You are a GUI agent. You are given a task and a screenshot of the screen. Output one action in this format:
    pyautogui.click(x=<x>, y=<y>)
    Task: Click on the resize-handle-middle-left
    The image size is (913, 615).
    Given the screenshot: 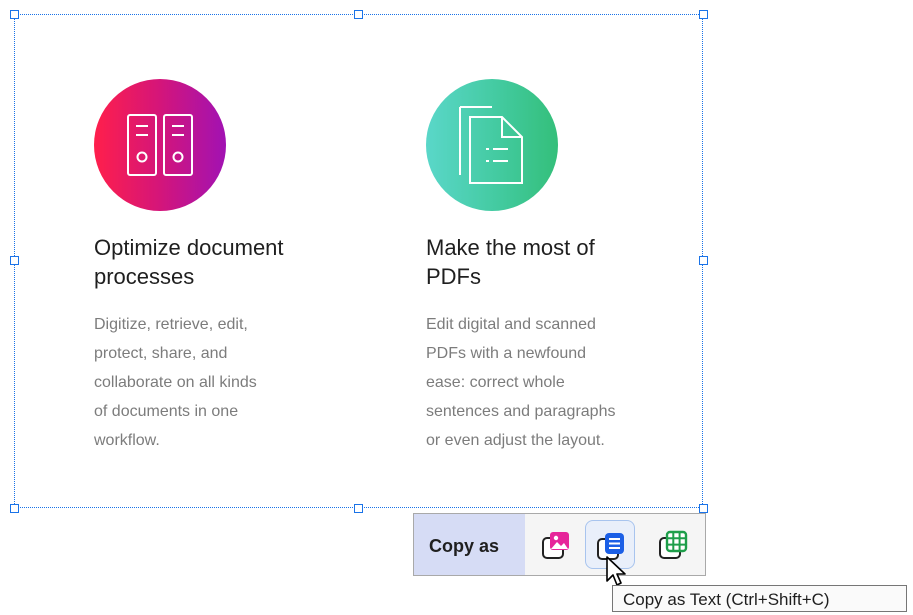 What is the action you would take?
    pyautogui.click(x=14, y=260)
    